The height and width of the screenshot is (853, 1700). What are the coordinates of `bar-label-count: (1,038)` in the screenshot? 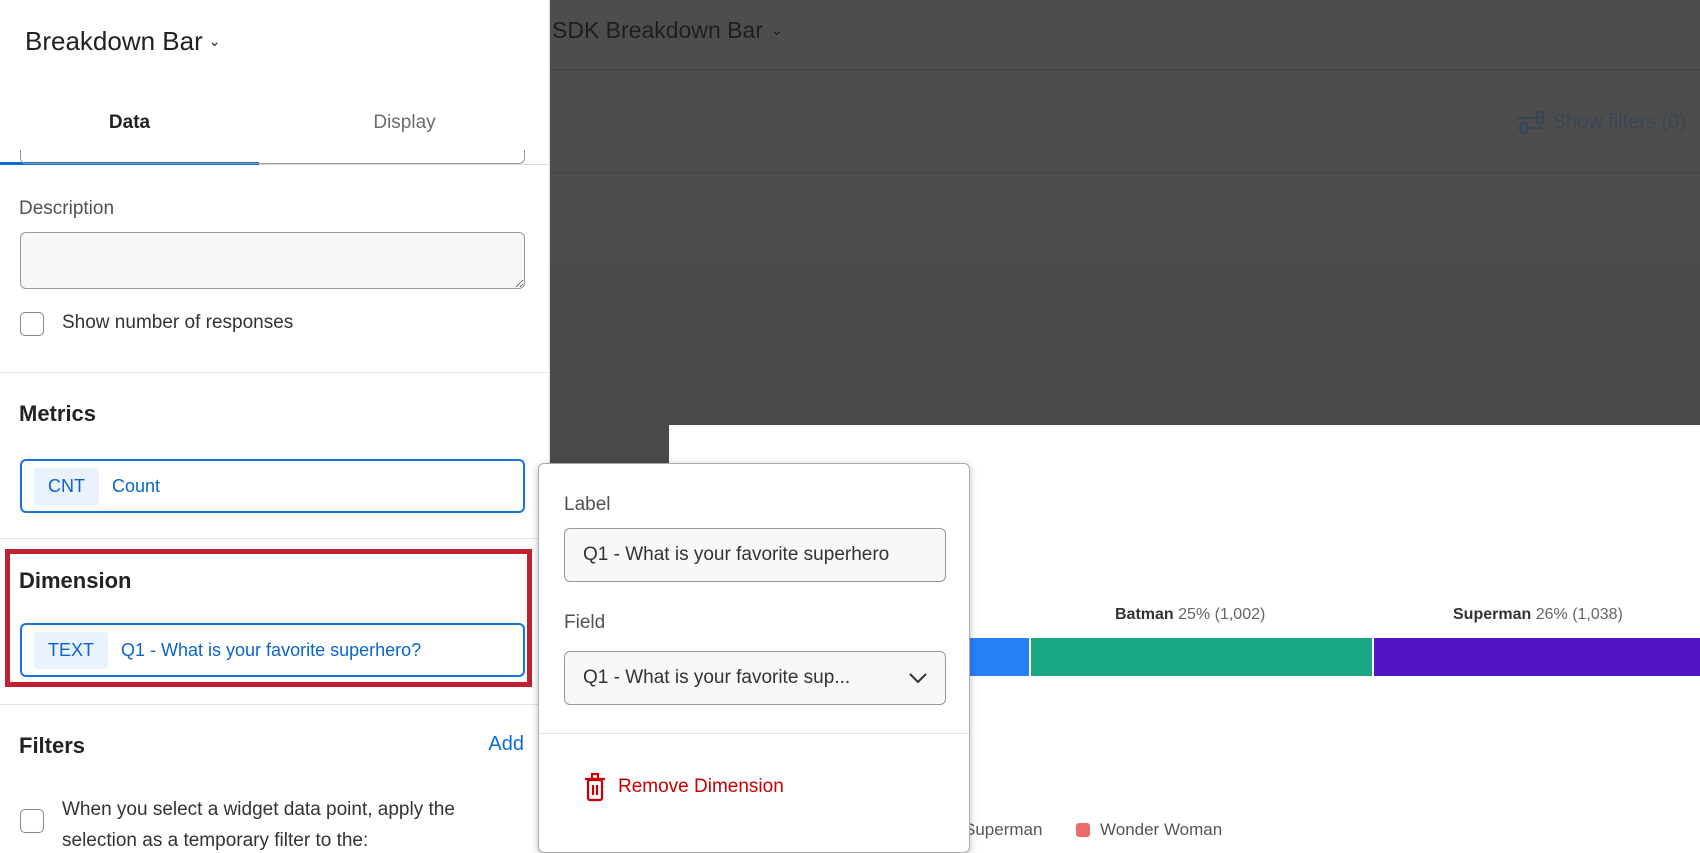 It's located at (1597, 614).